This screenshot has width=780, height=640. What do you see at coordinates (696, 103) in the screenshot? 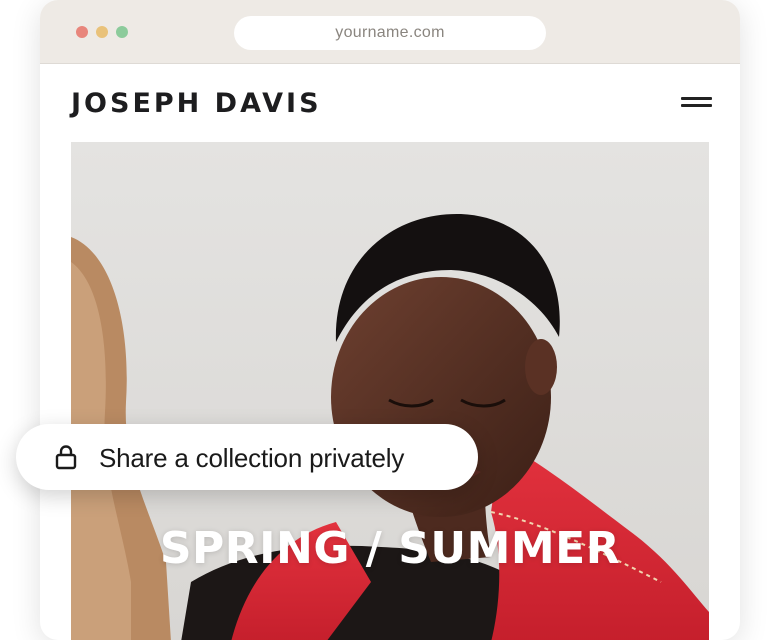
I see `hamburger-menu-icon` at bounding box center [696, 103].